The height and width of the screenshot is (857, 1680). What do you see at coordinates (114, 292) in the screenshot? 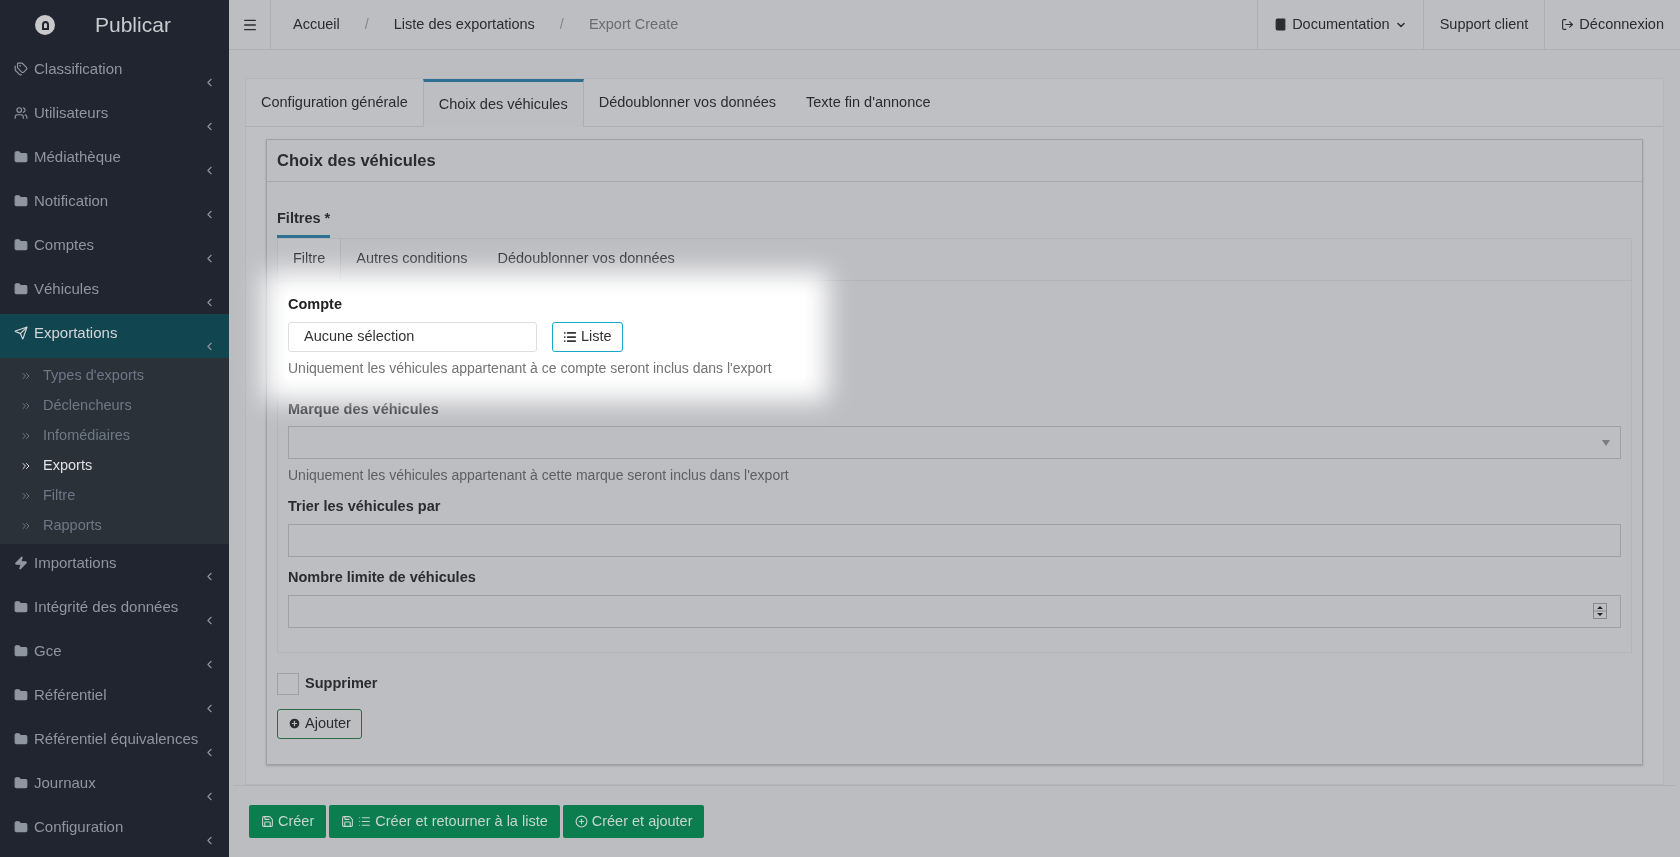
I see `sidebar-item: Véhicules` at bounding box center [114, 292].